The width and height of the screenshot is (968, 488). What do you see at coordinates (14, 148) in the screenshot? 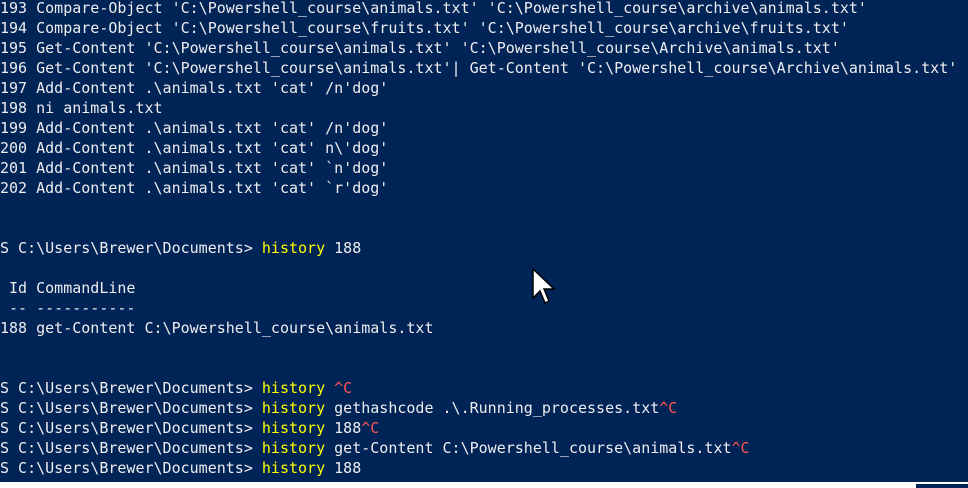
I see `history-id: 200` at bounding box center [14, 148].